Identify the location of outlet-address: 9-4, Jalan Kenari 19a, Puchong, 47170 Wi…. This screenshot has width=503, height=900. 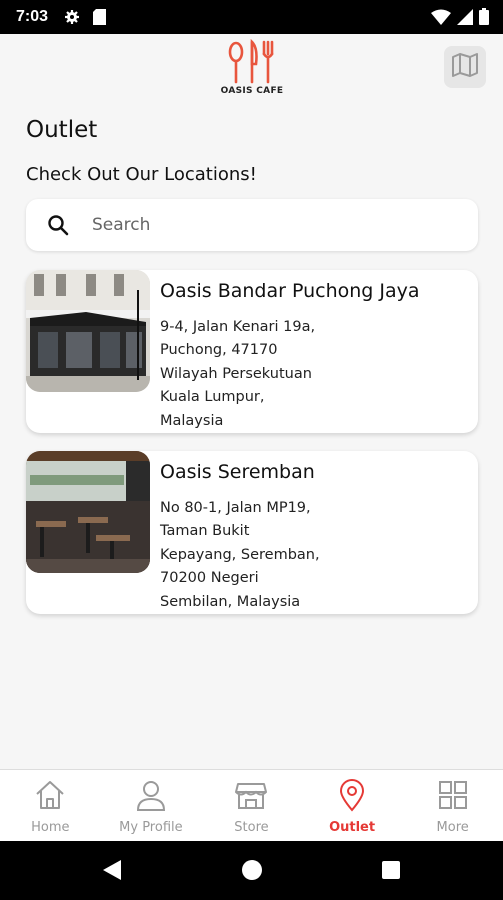
(255, 374).